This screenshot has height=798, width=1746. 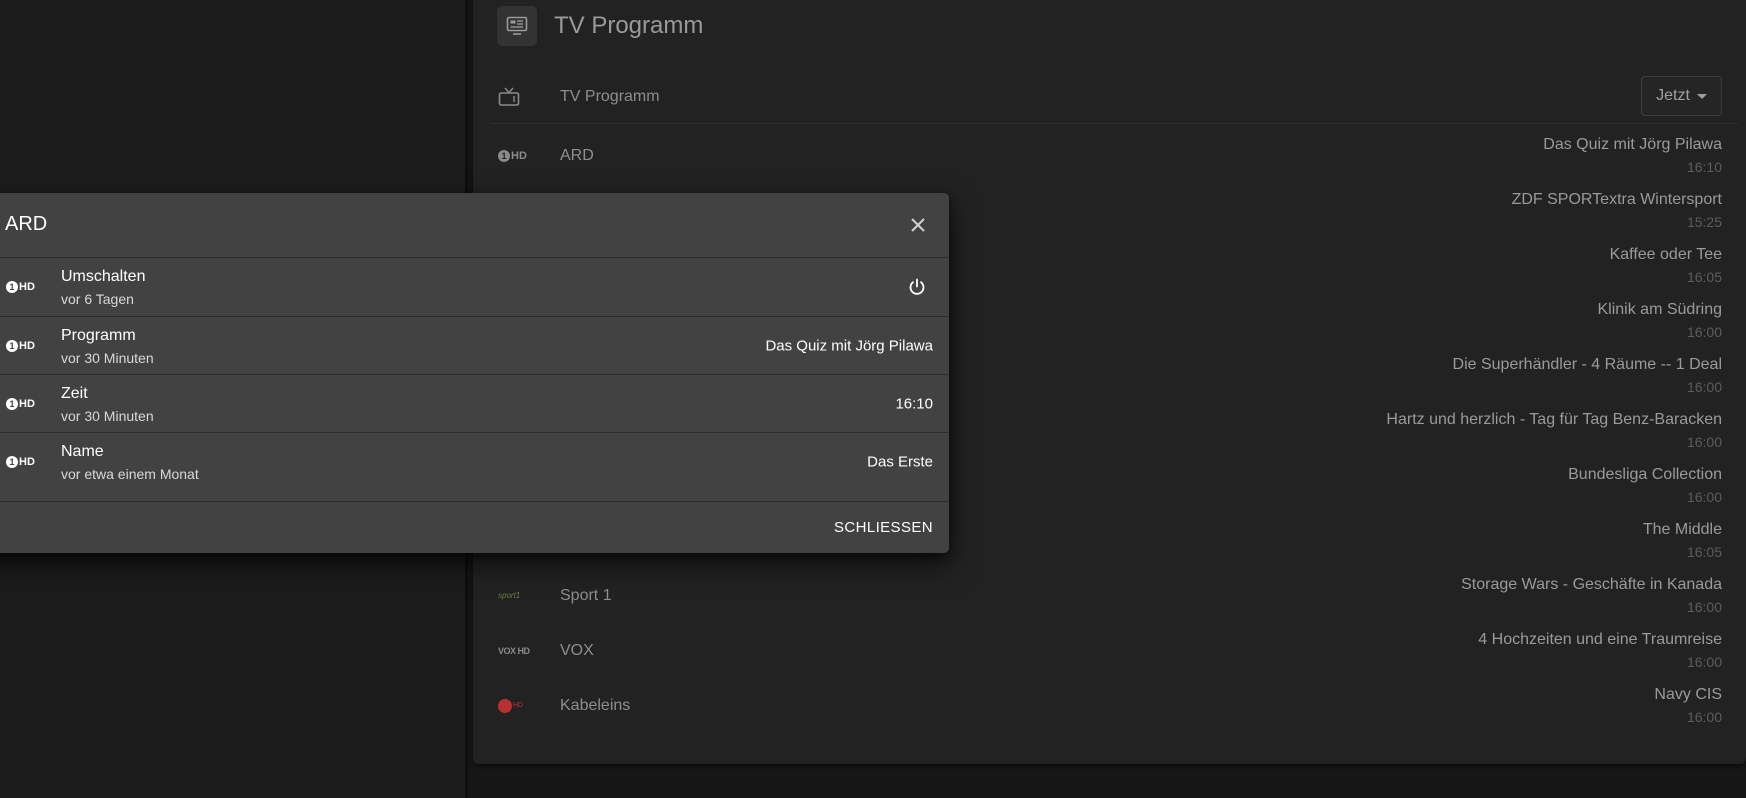 What do you see at coordinates (849, 346) in the screenshot?
I see `row-value: Das Quiz mit Jörg Pilawa` at bounding box center [849, 346].